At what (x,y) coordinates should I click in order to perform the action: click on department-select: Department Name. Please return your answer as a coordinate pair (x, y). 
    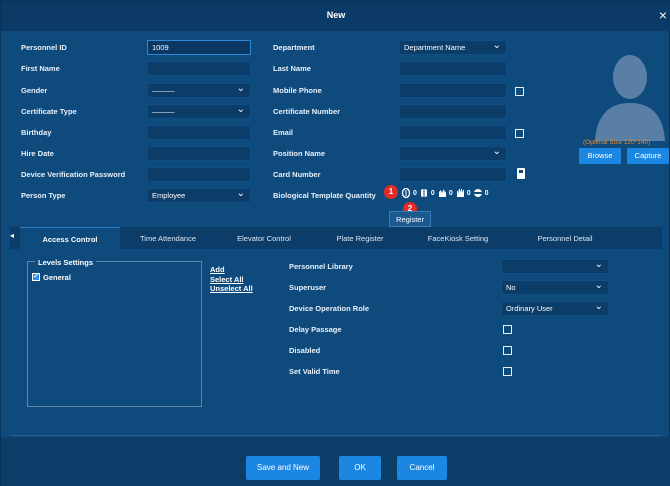
    Looking at the image, I should click on (453, 47).